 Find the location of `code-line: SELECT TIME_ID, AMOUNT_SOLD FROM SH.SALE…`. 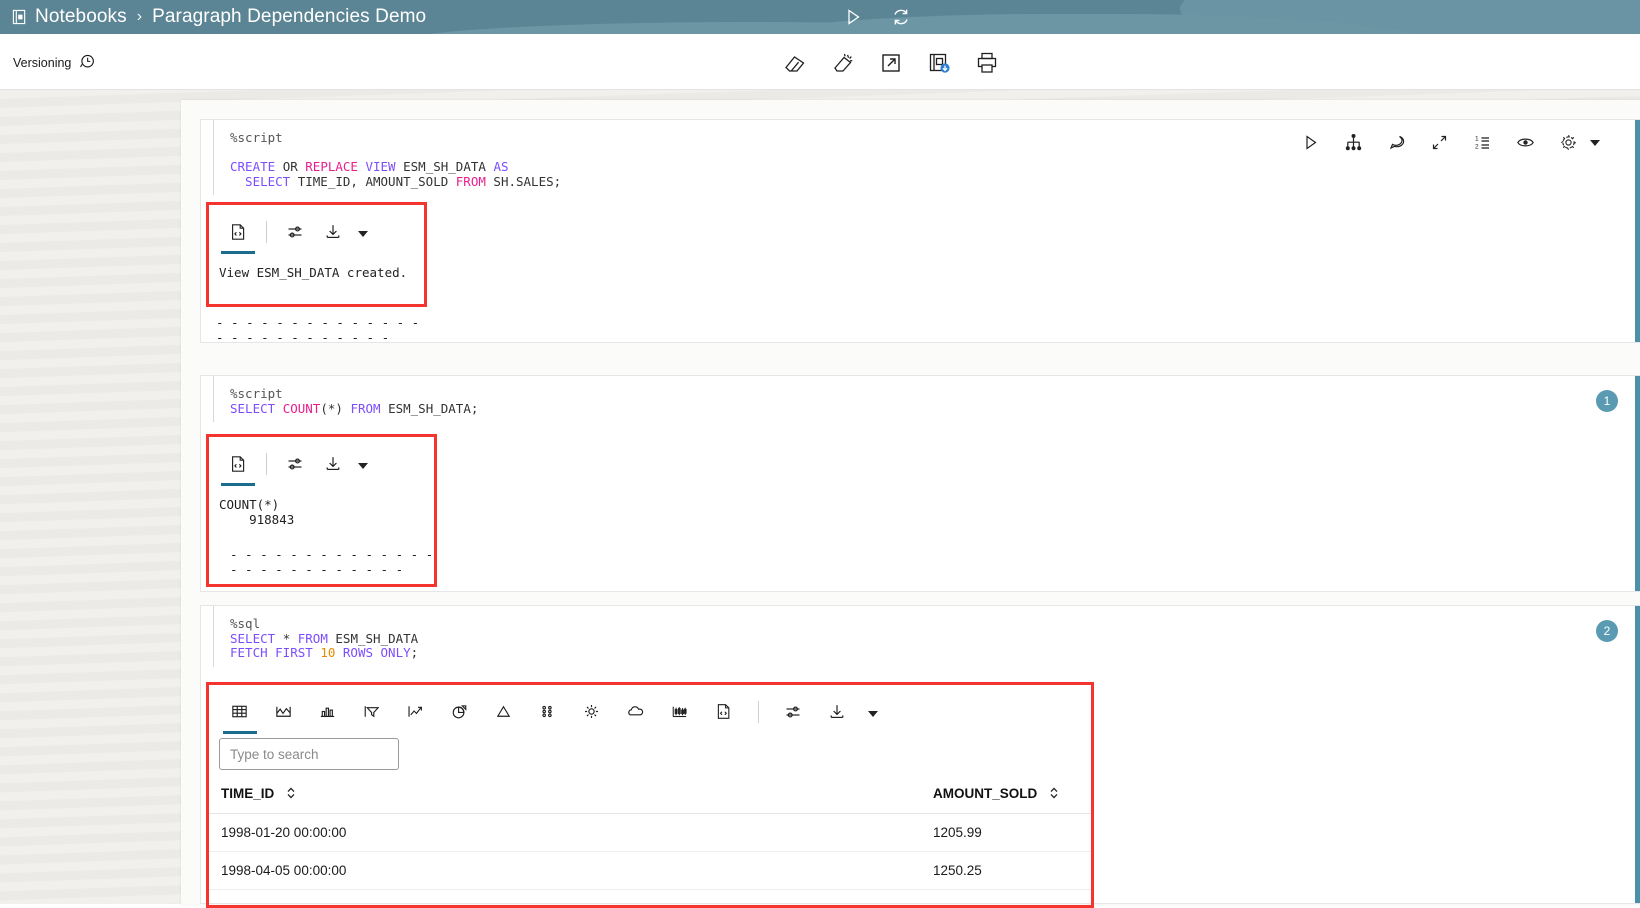

code-line: SELECT TIME_ID, AMOUNT_SOLD FROM SH.SALE… is located at coordinates (396, 181).